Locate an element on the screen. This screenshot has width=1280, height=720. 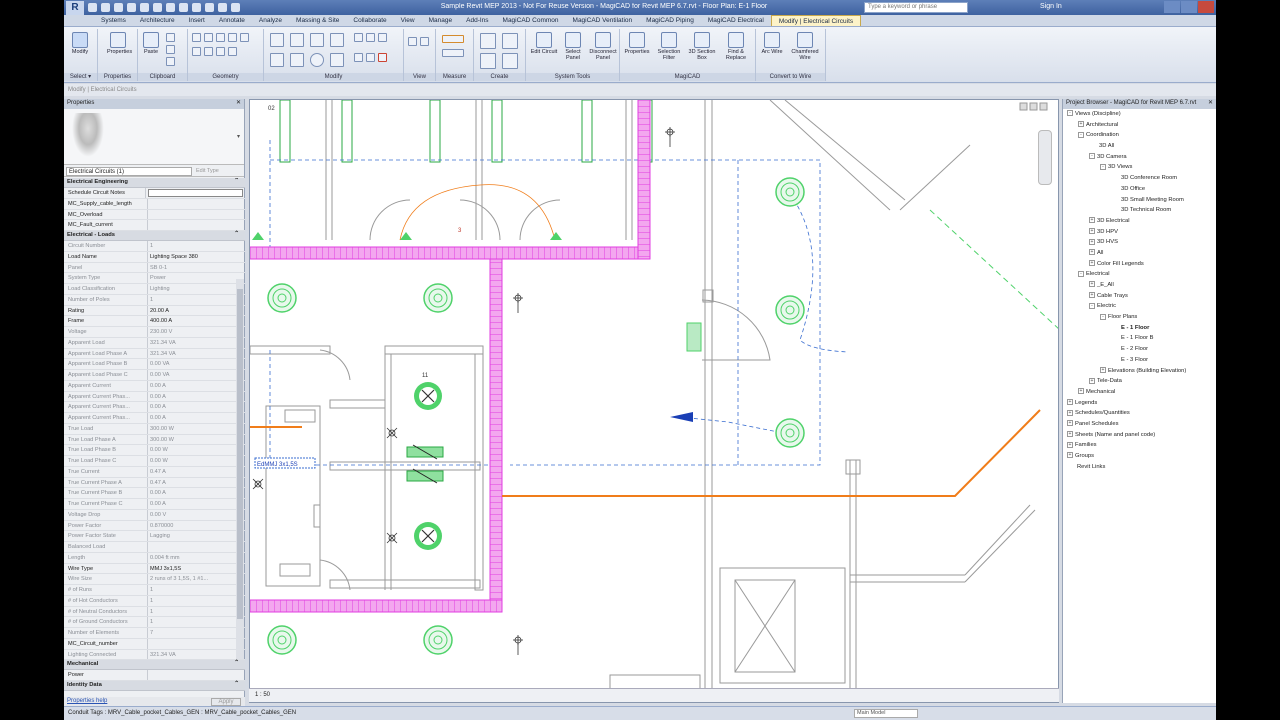
property-row: True Current Phase C 0.00 A is located at coordinates (154, 504).